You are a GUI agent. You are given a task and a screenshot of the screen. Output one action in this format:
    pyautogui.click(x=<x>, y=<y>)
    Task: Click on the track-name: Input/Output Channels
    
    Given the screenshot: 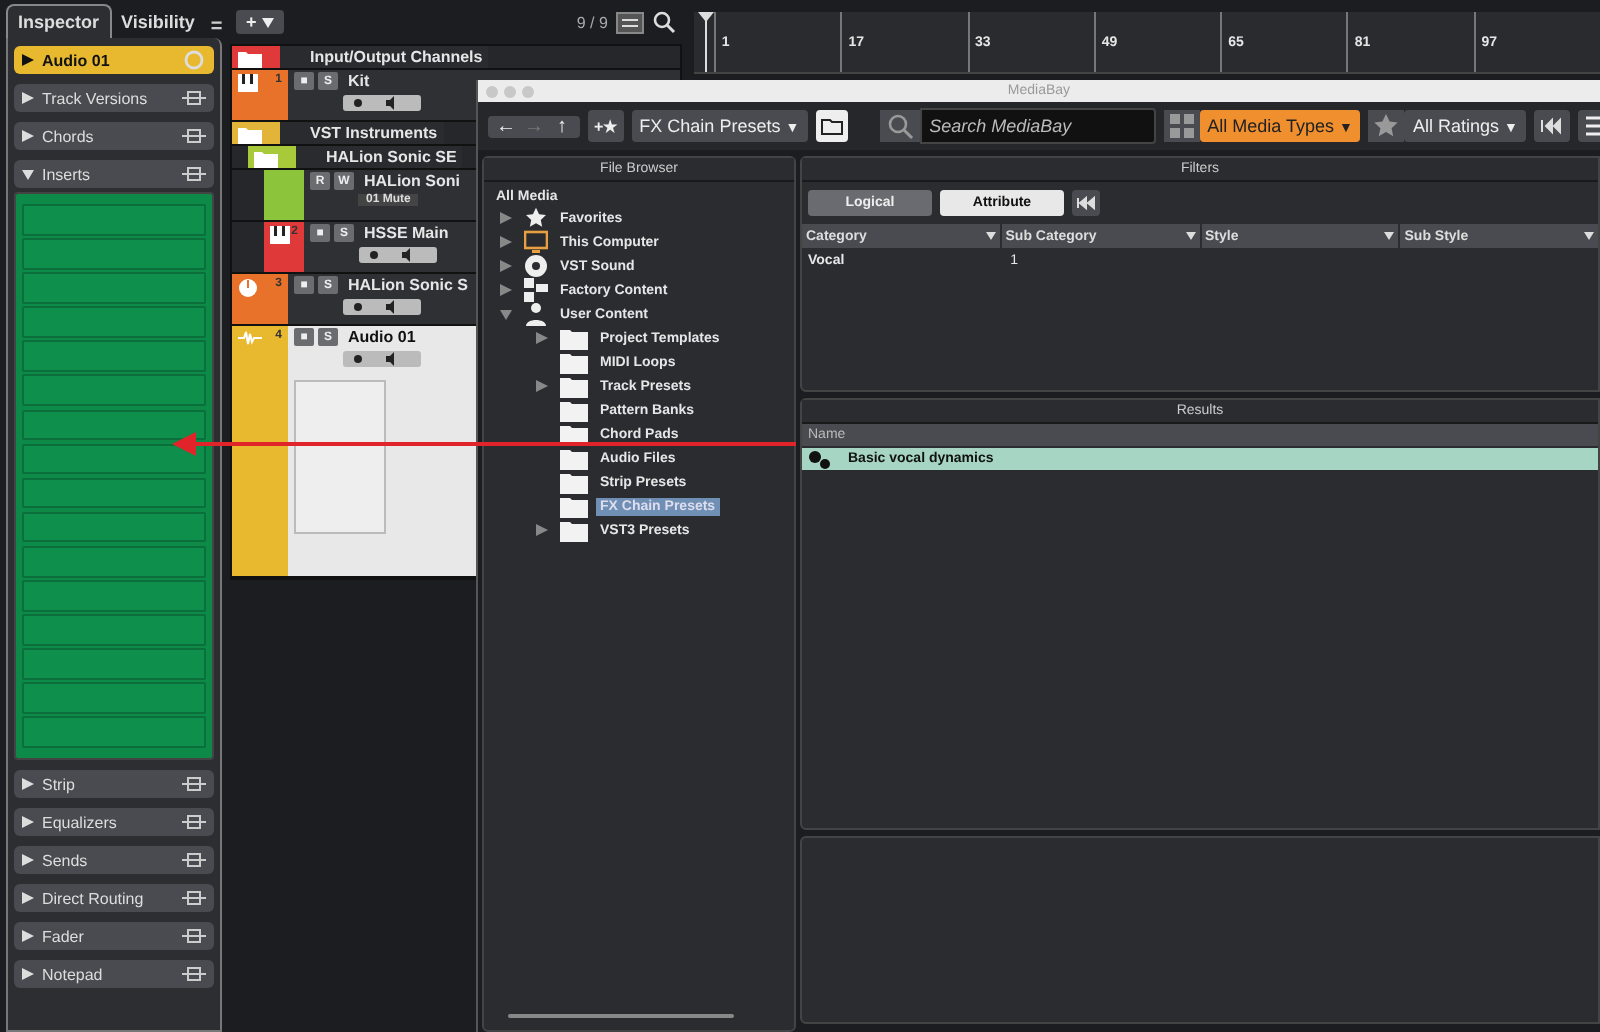 What is the action you would take?
    pyautogui.click(x=396, y=57)
    